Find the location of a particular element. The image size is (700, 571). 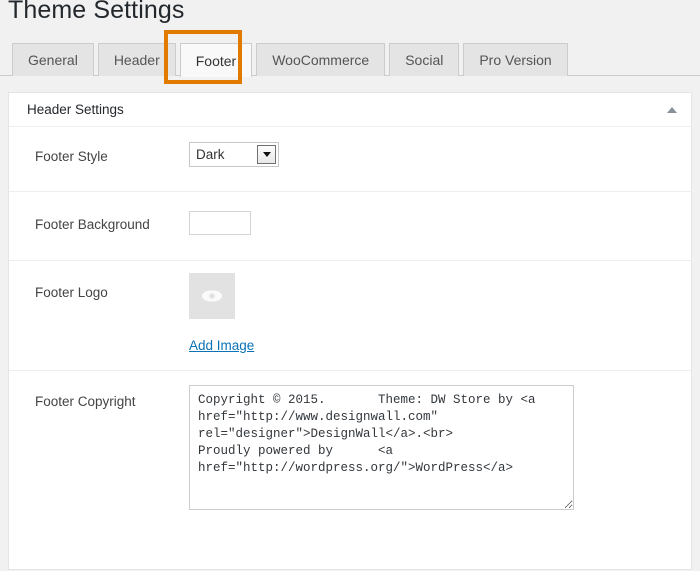

tab-footer: Footer is located at coordinates (216, 60).